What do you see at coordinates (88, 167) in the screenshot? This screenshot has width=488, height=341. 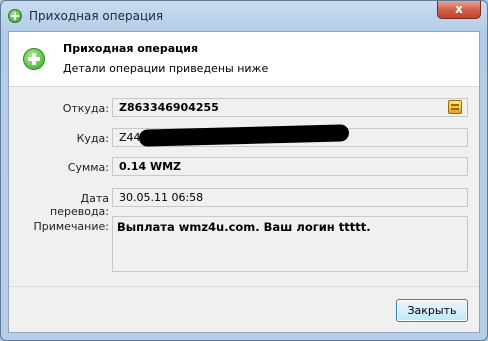 I see `amount-label: Сумма:` at bounding box center [88, 167].